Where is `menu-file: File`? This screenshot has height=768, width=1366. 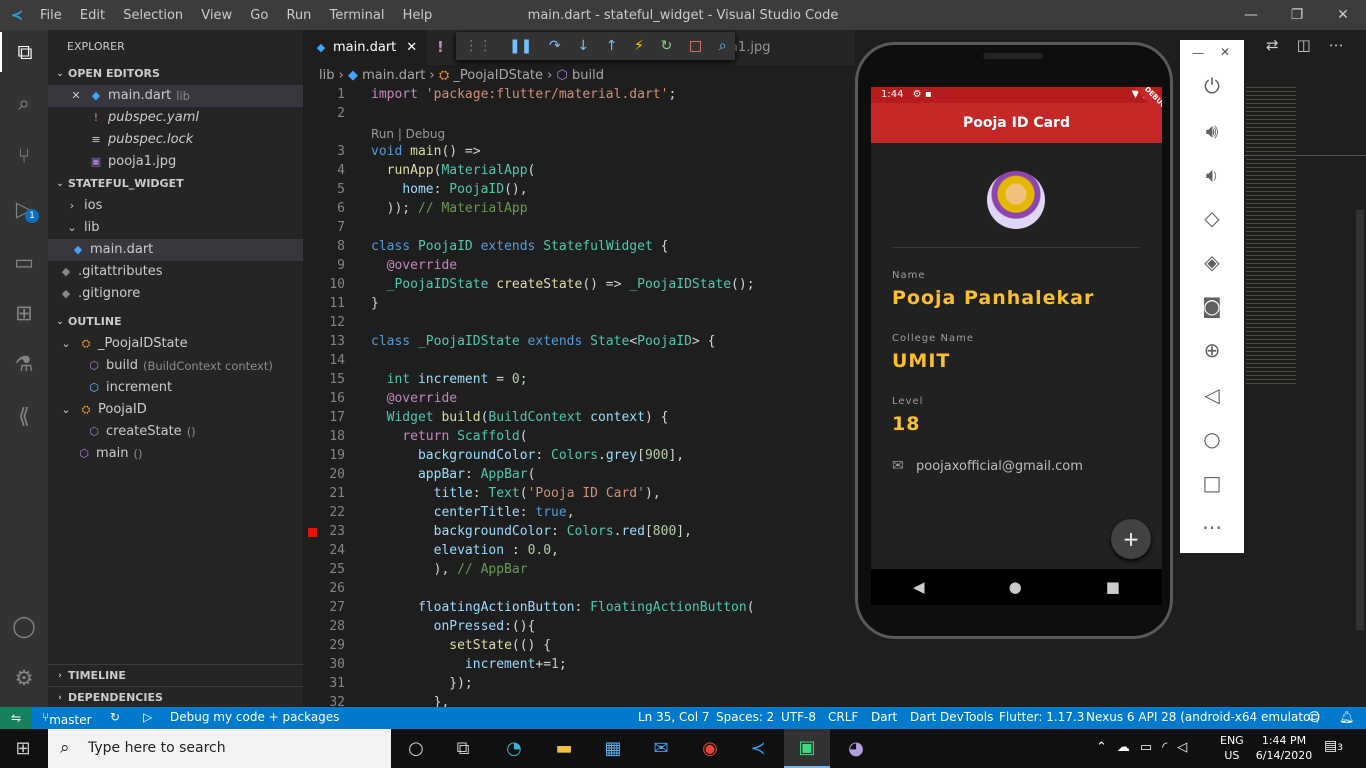
menu-file: File is located at coordinates (51, 15).